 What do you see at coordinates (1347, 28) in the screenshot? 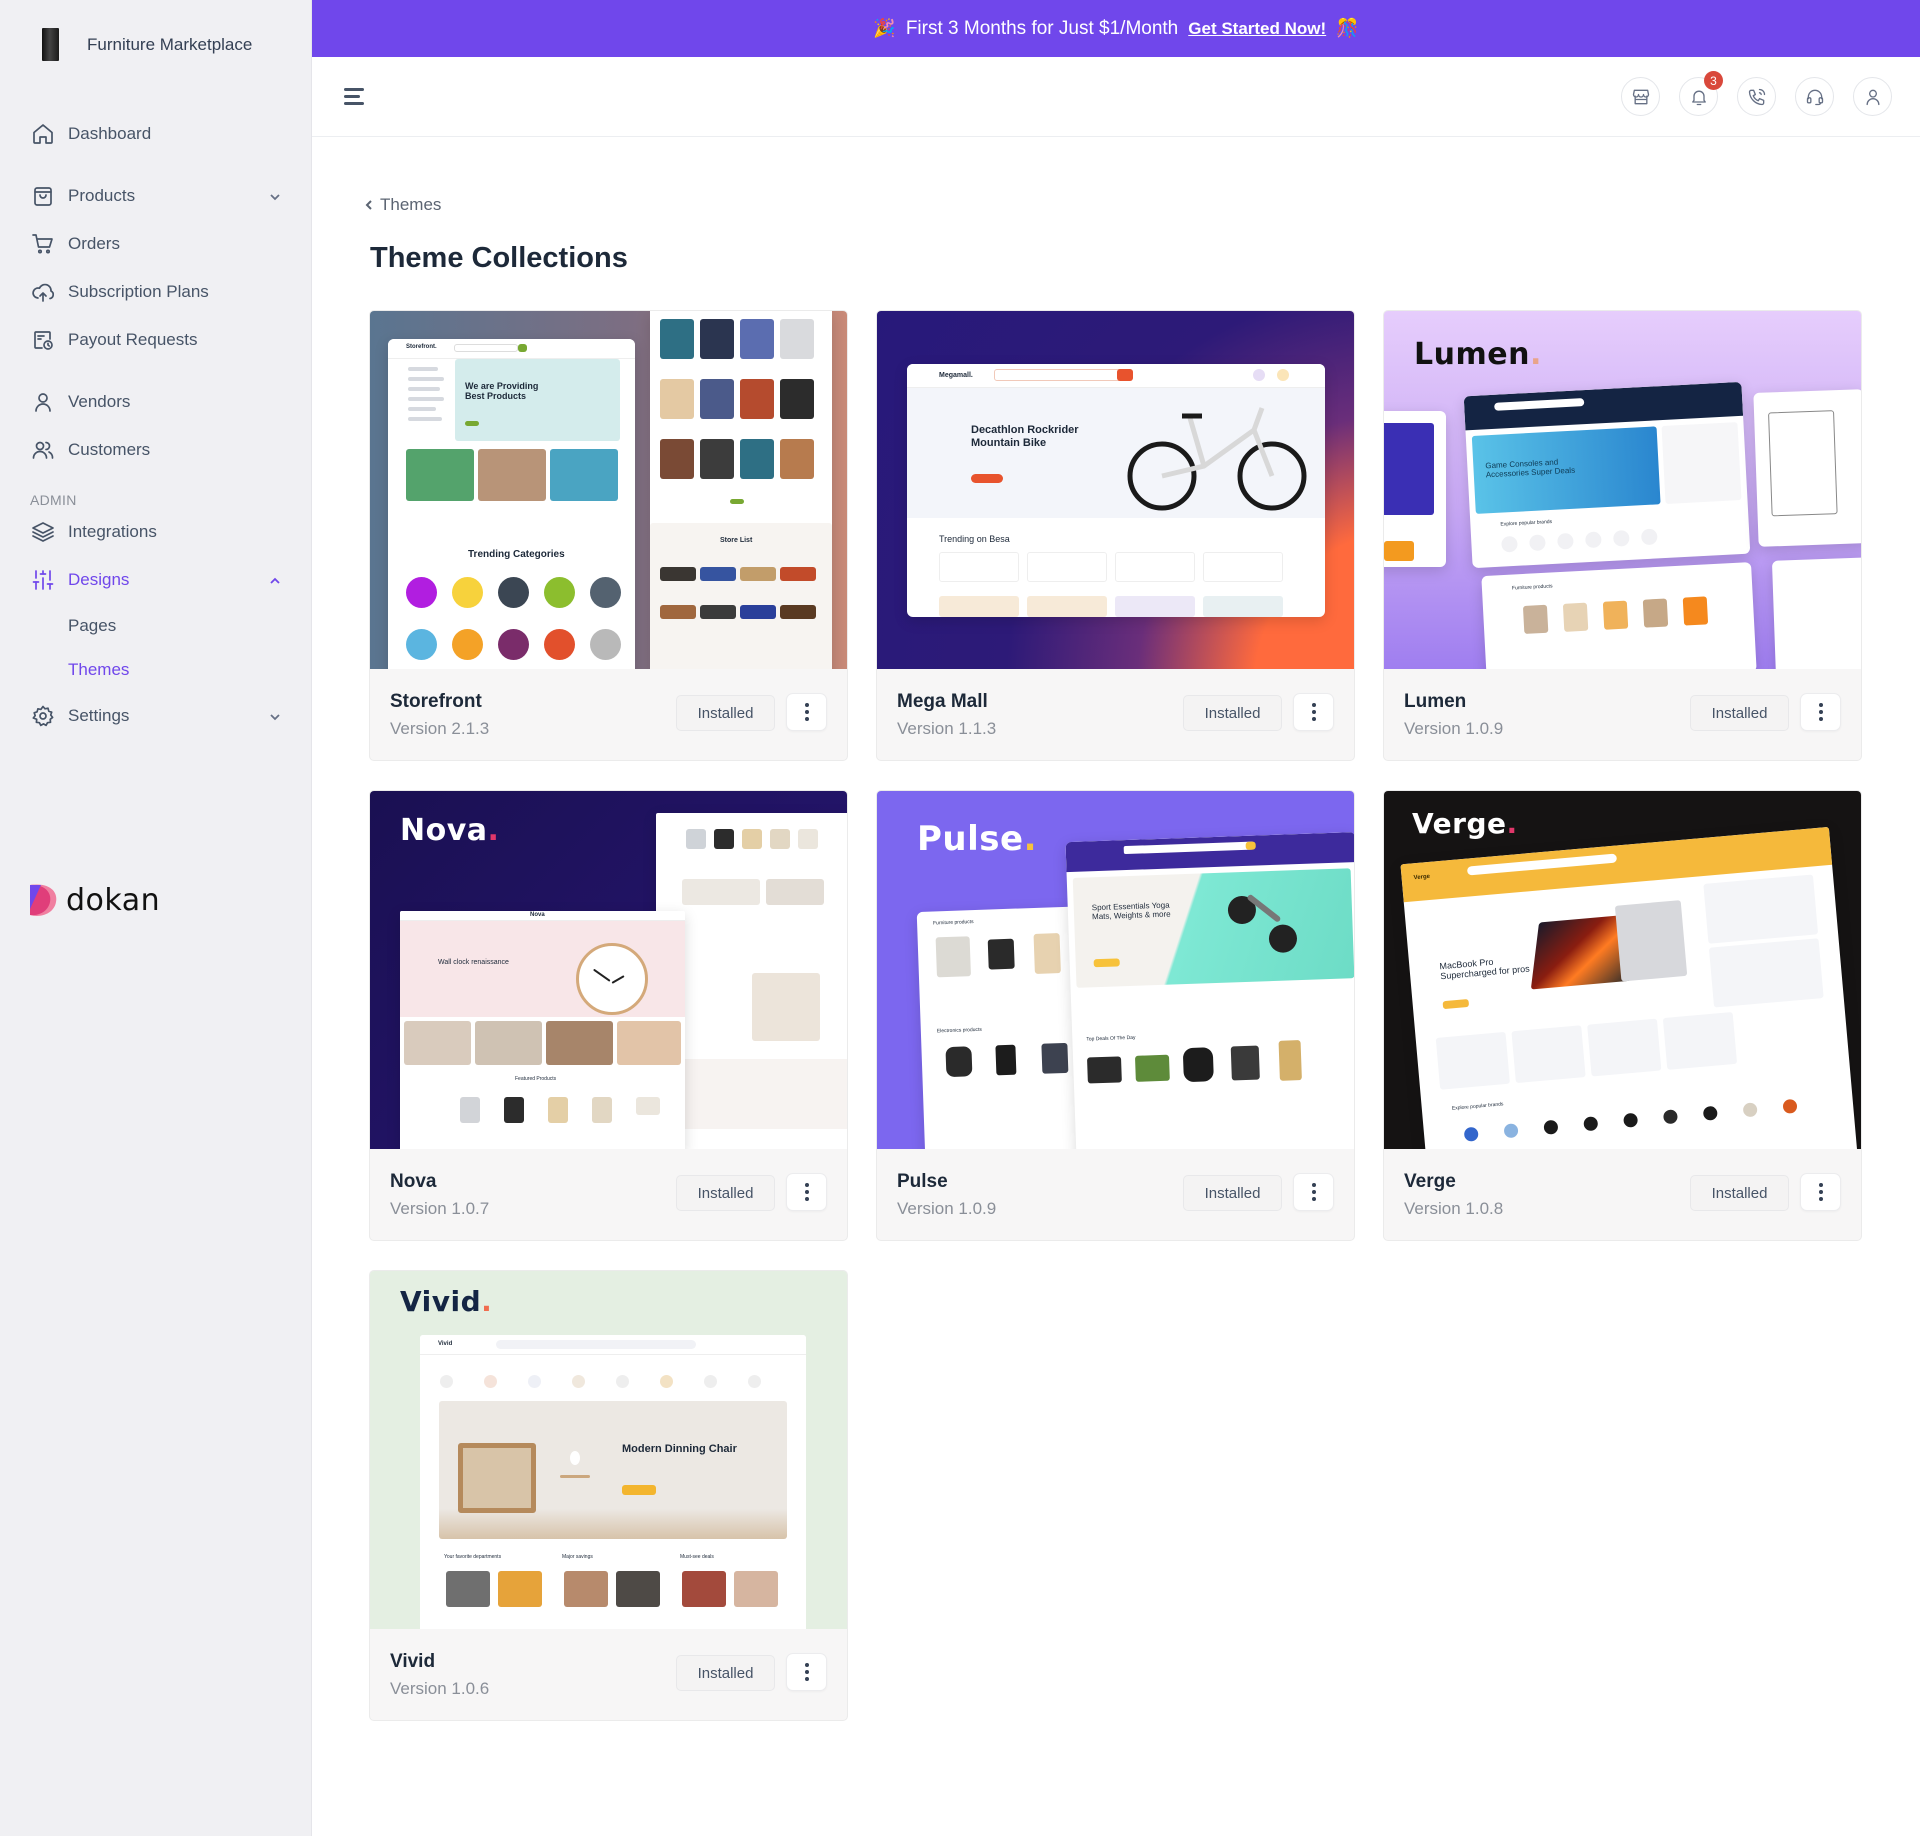
I see `confetti-icon: 🎊` at bounding box center [1347, 28].